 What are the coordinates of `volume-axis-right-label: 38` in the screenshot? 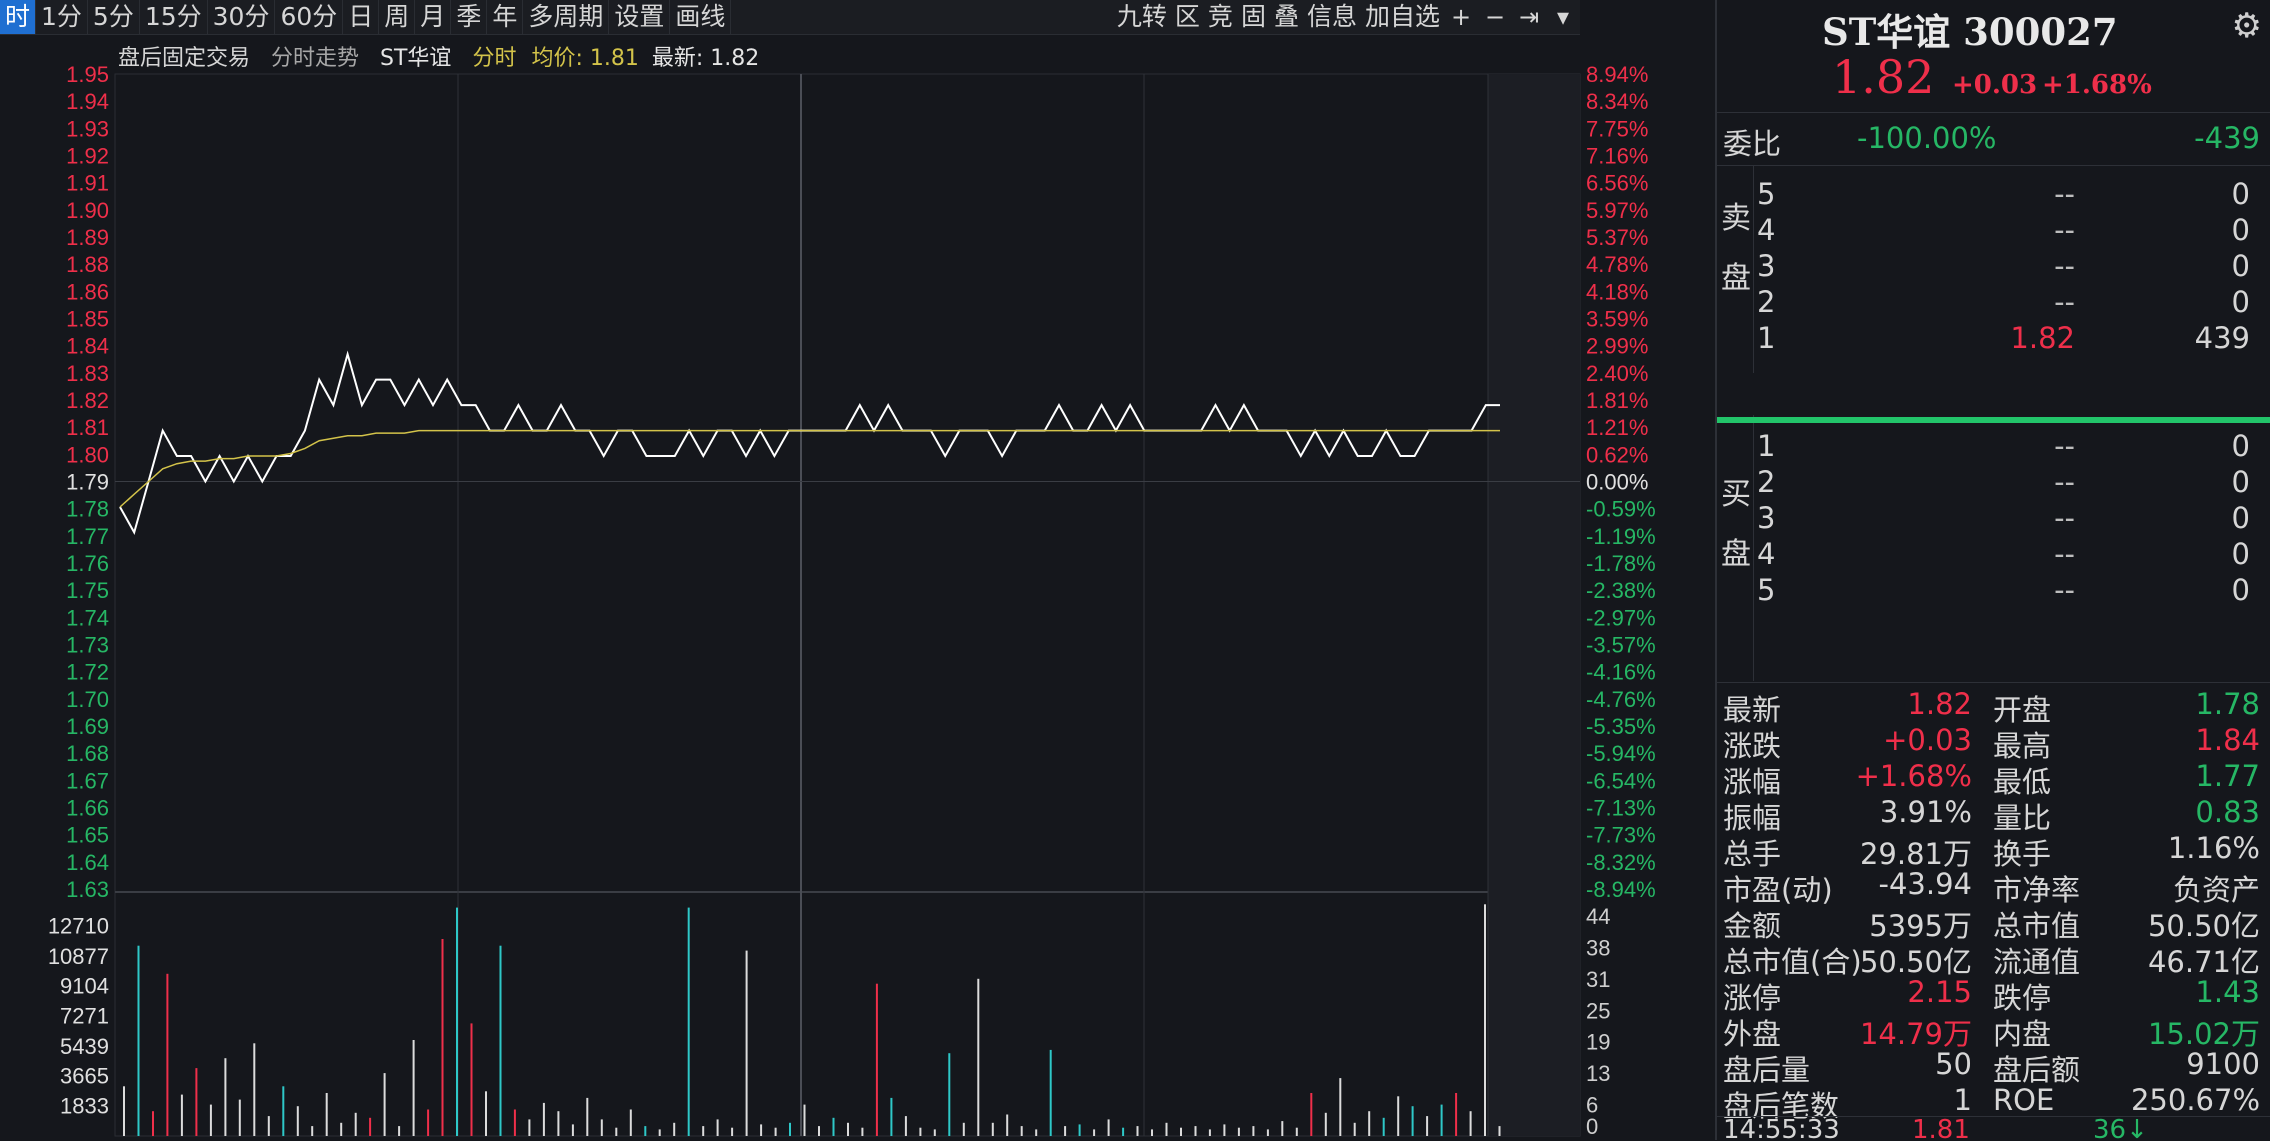 It's located at (1598, 947).